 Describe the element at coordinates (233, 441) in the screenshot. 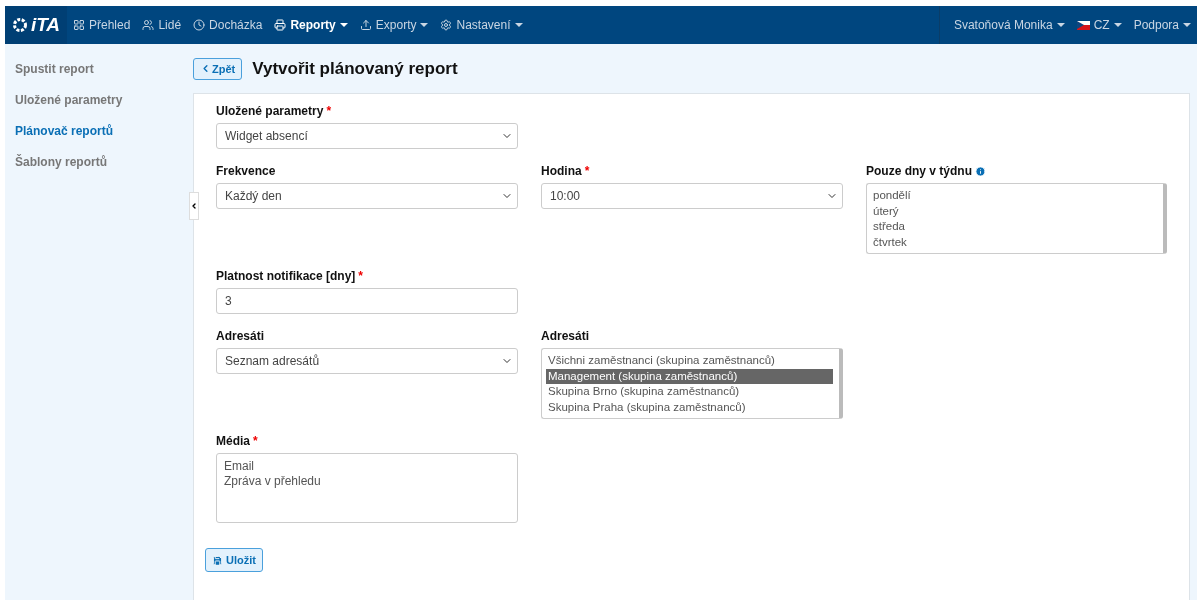

I see `field-label: Média` at that location.